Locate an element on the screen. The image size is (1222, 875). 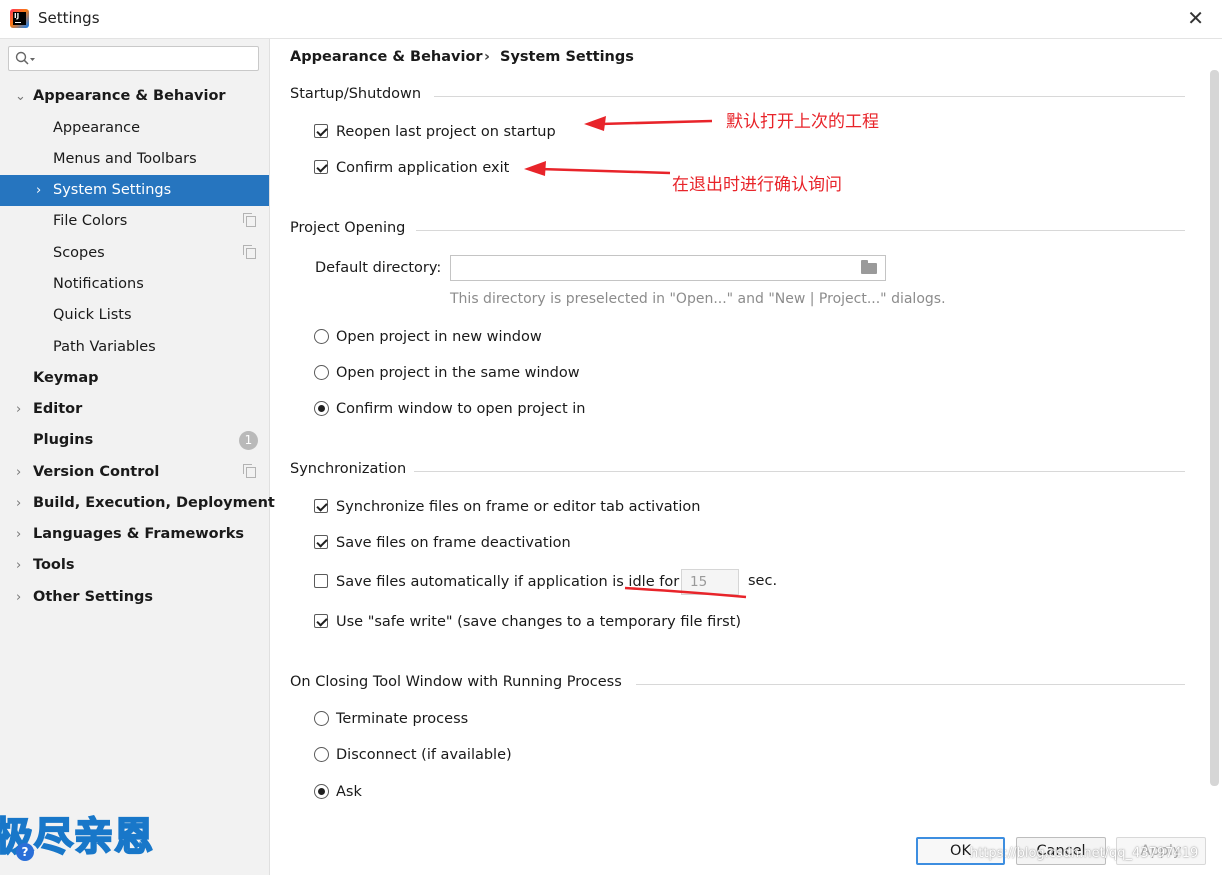
window-title: Settings is located at coordinates (69, 18).